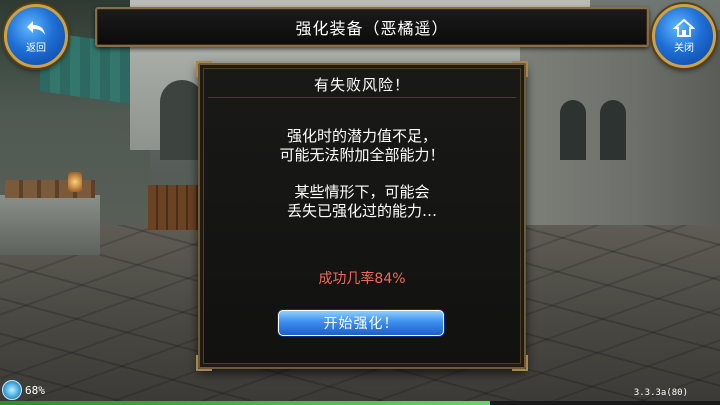 Image resolution: width=720 pixels, height=405 pixels. What do you see at coordinates (660, 393) in the screenshot?
I see `version-text: 3.3.3a(80)` at bounding box center [660, 393].